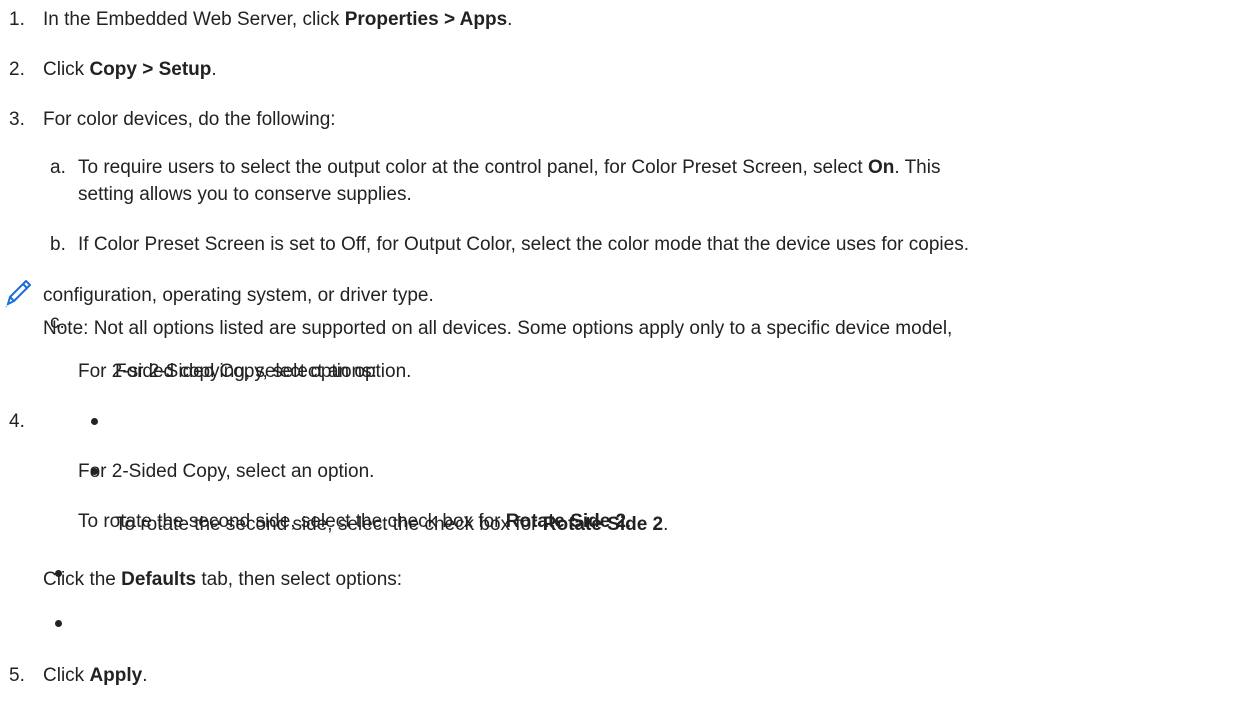 The width and height of the screenshot is (1254, 719). What do you see at coordinates (17, 19) in the screenshot?
I see `step-number: 1.` at bounding box center [17, 19].